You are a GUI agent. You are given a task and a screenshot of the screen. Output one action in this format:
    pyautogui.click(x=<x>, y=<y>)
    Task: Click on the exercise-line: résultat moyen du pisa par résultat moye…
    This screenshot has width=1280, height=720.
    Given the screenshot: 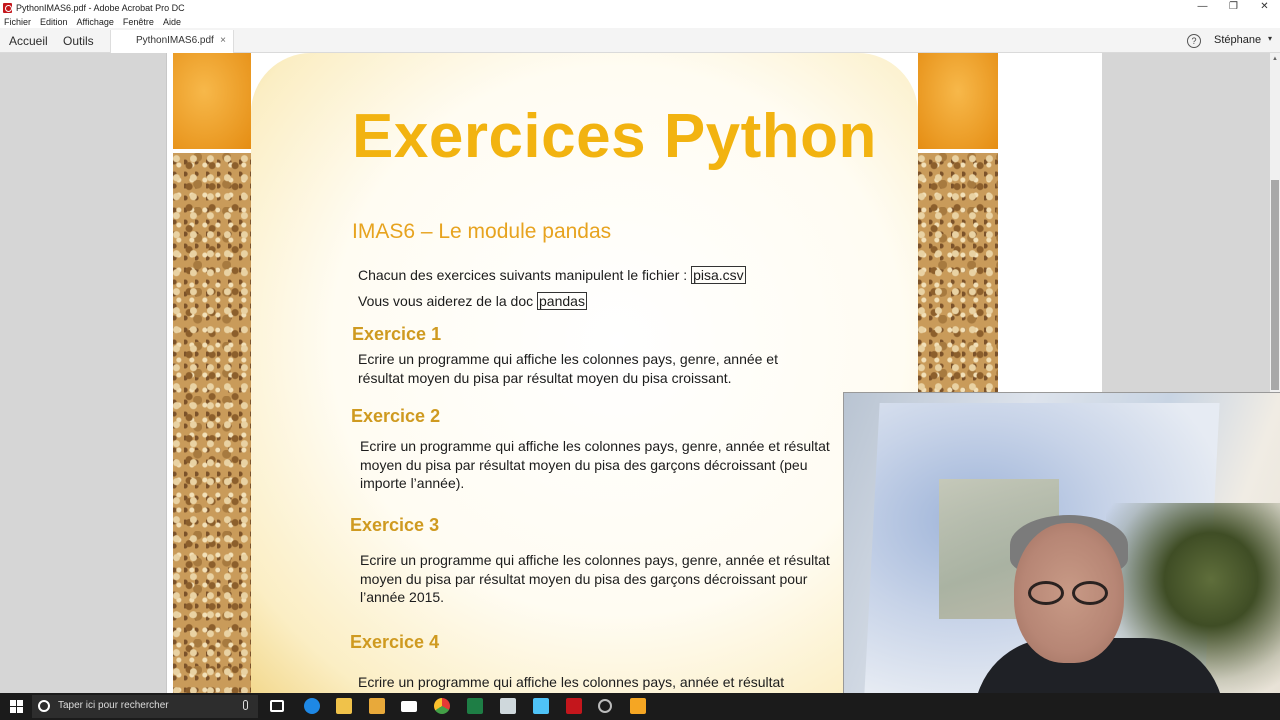 What is the action you would take?
    pyautogui.click(x=545, y=377)
    